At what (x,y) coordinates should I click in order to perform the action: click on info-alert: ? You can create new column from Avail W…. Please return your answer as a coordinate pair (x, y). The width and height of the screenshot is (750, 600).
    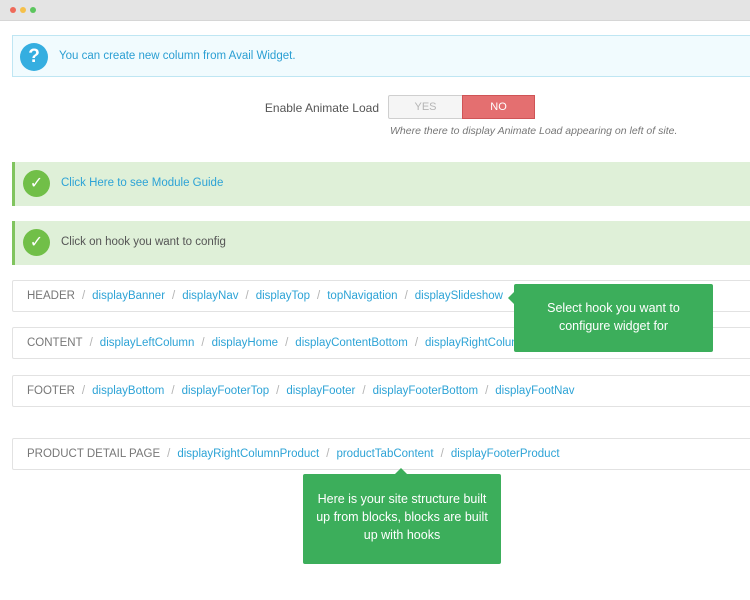
    Looking at the image, I should click on (381, 56).